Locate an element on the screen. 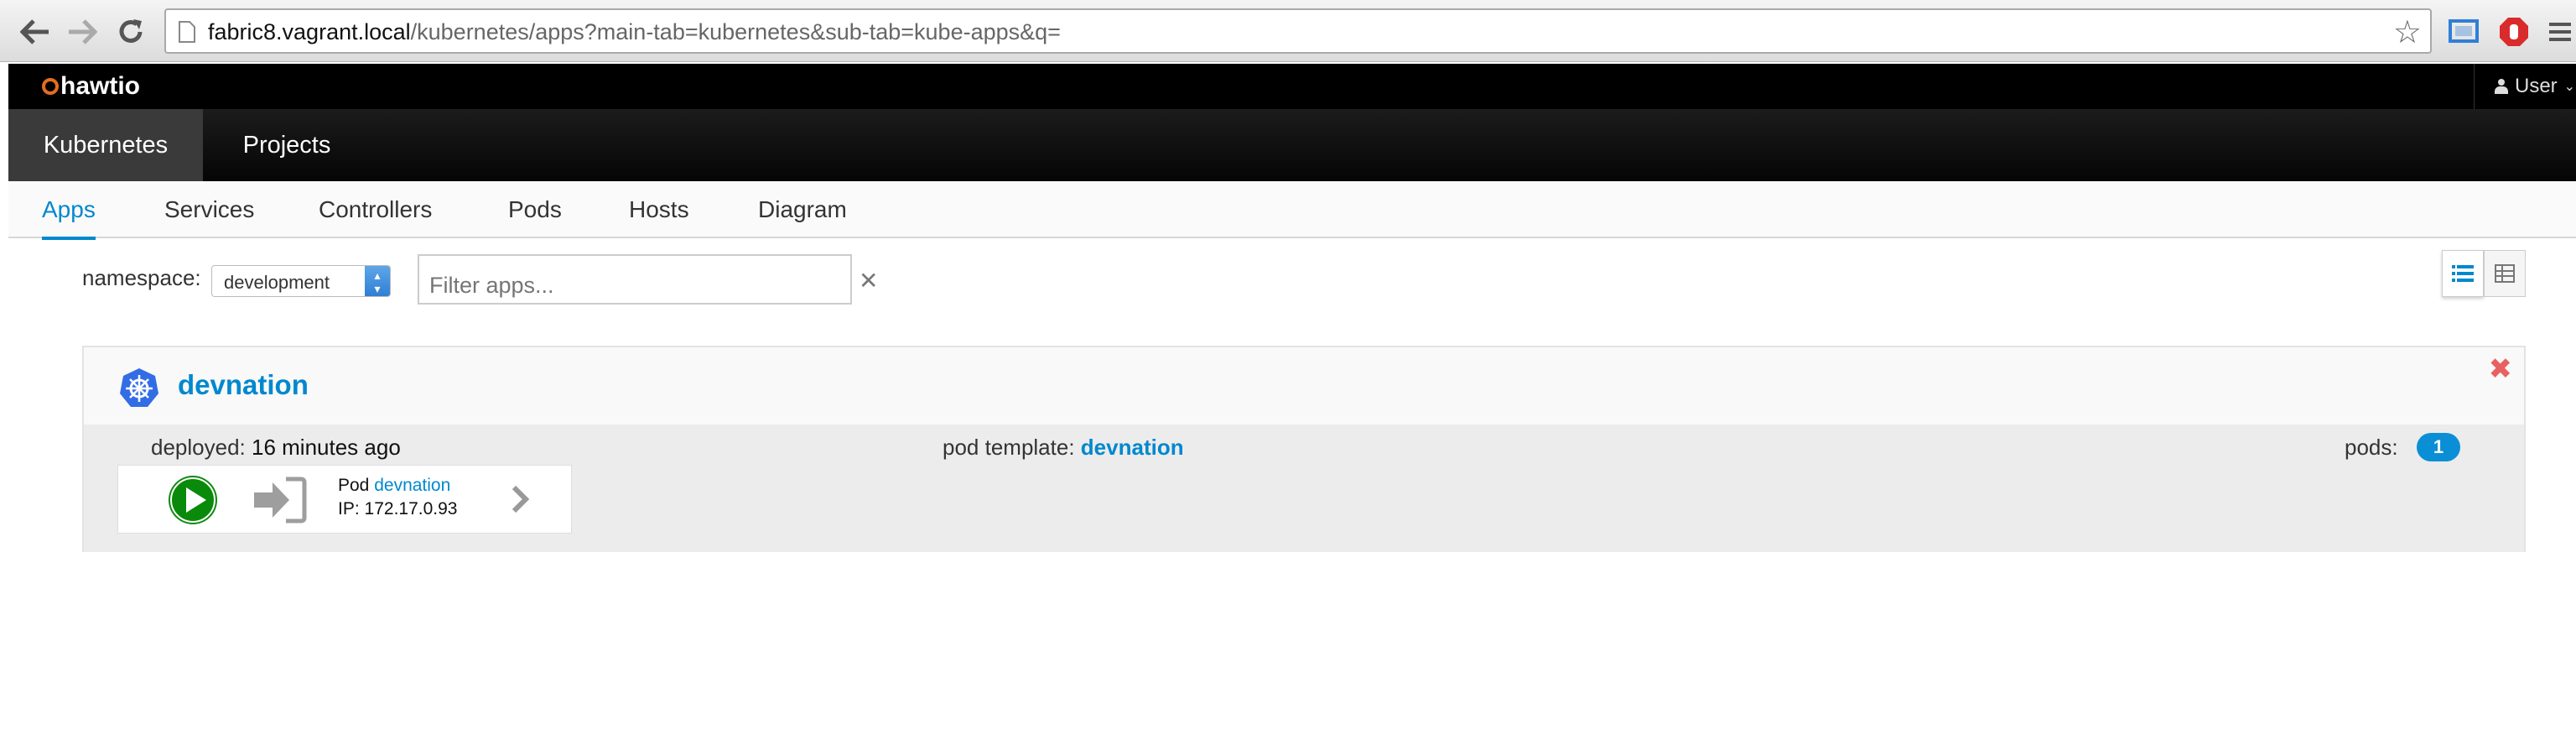  grid-icon is located at coordinates (2505, 274).